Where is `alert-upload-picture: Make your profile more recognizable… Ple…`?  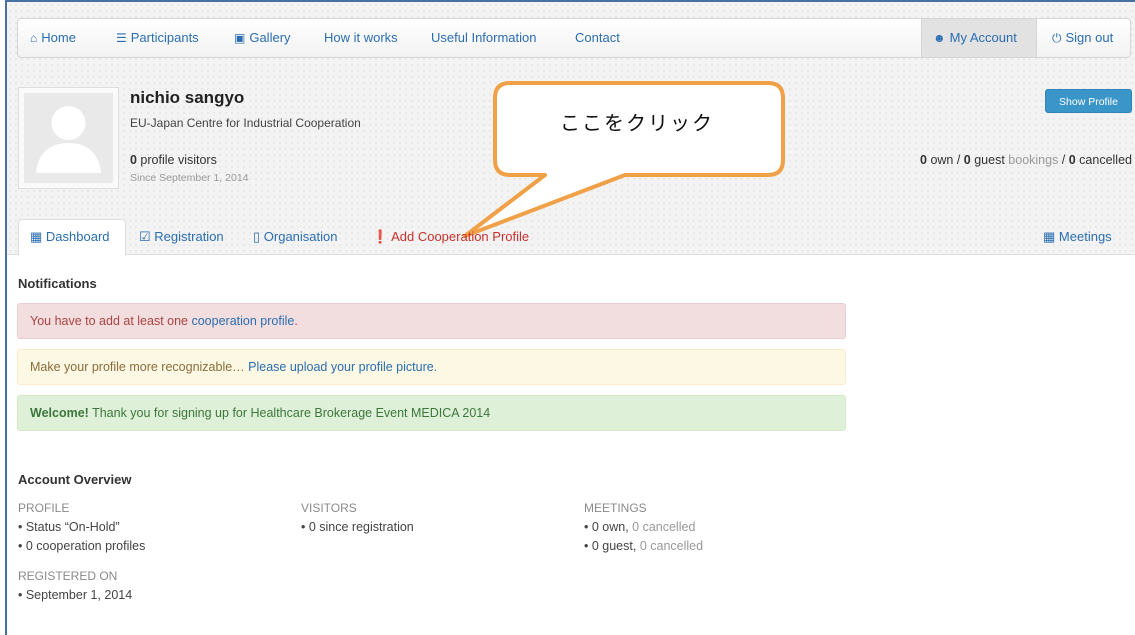
alert-upload-picture: Make your profile more recognizable… Ple… is located at coordinates (431, 367).